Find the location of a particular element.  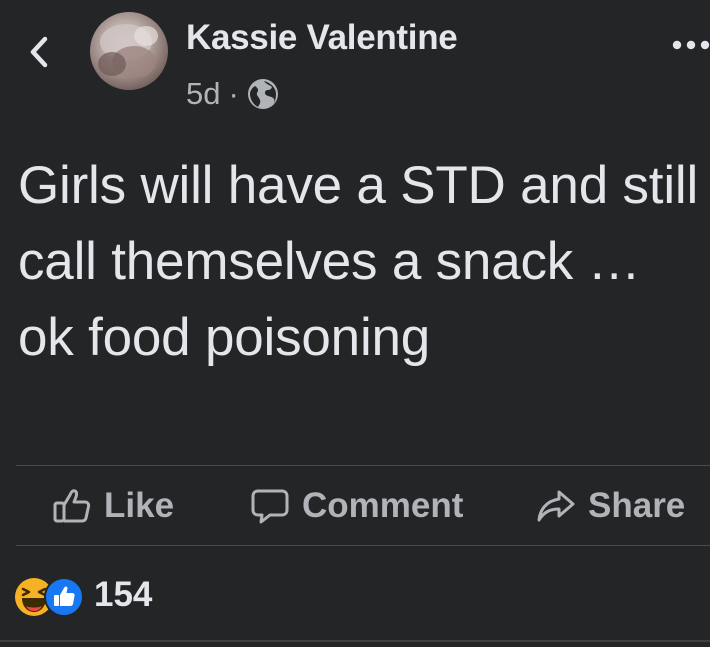

author-name: Kassie Valentine is located at coordinates (322, 38).